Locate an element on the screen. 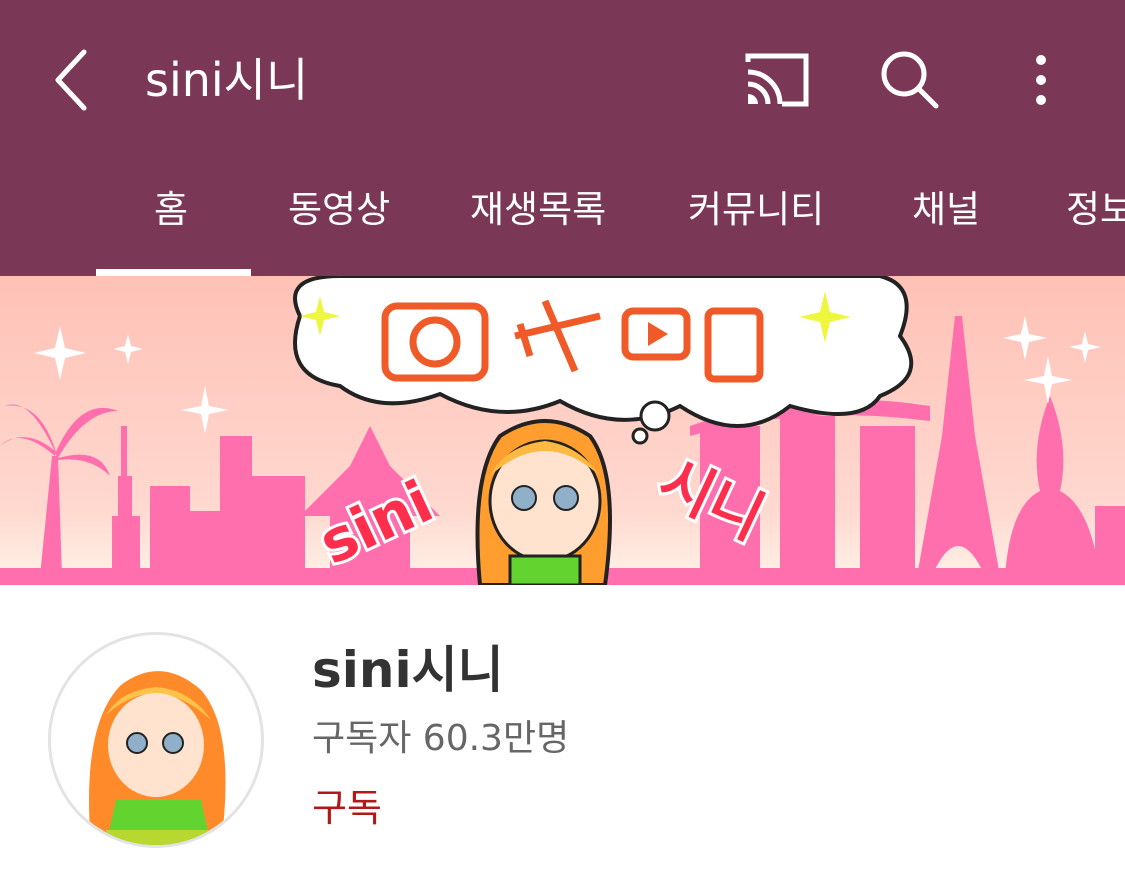 This screenshot has width=1125, height=882. channel-name: sini시니 is located at coordinates (408, 670).